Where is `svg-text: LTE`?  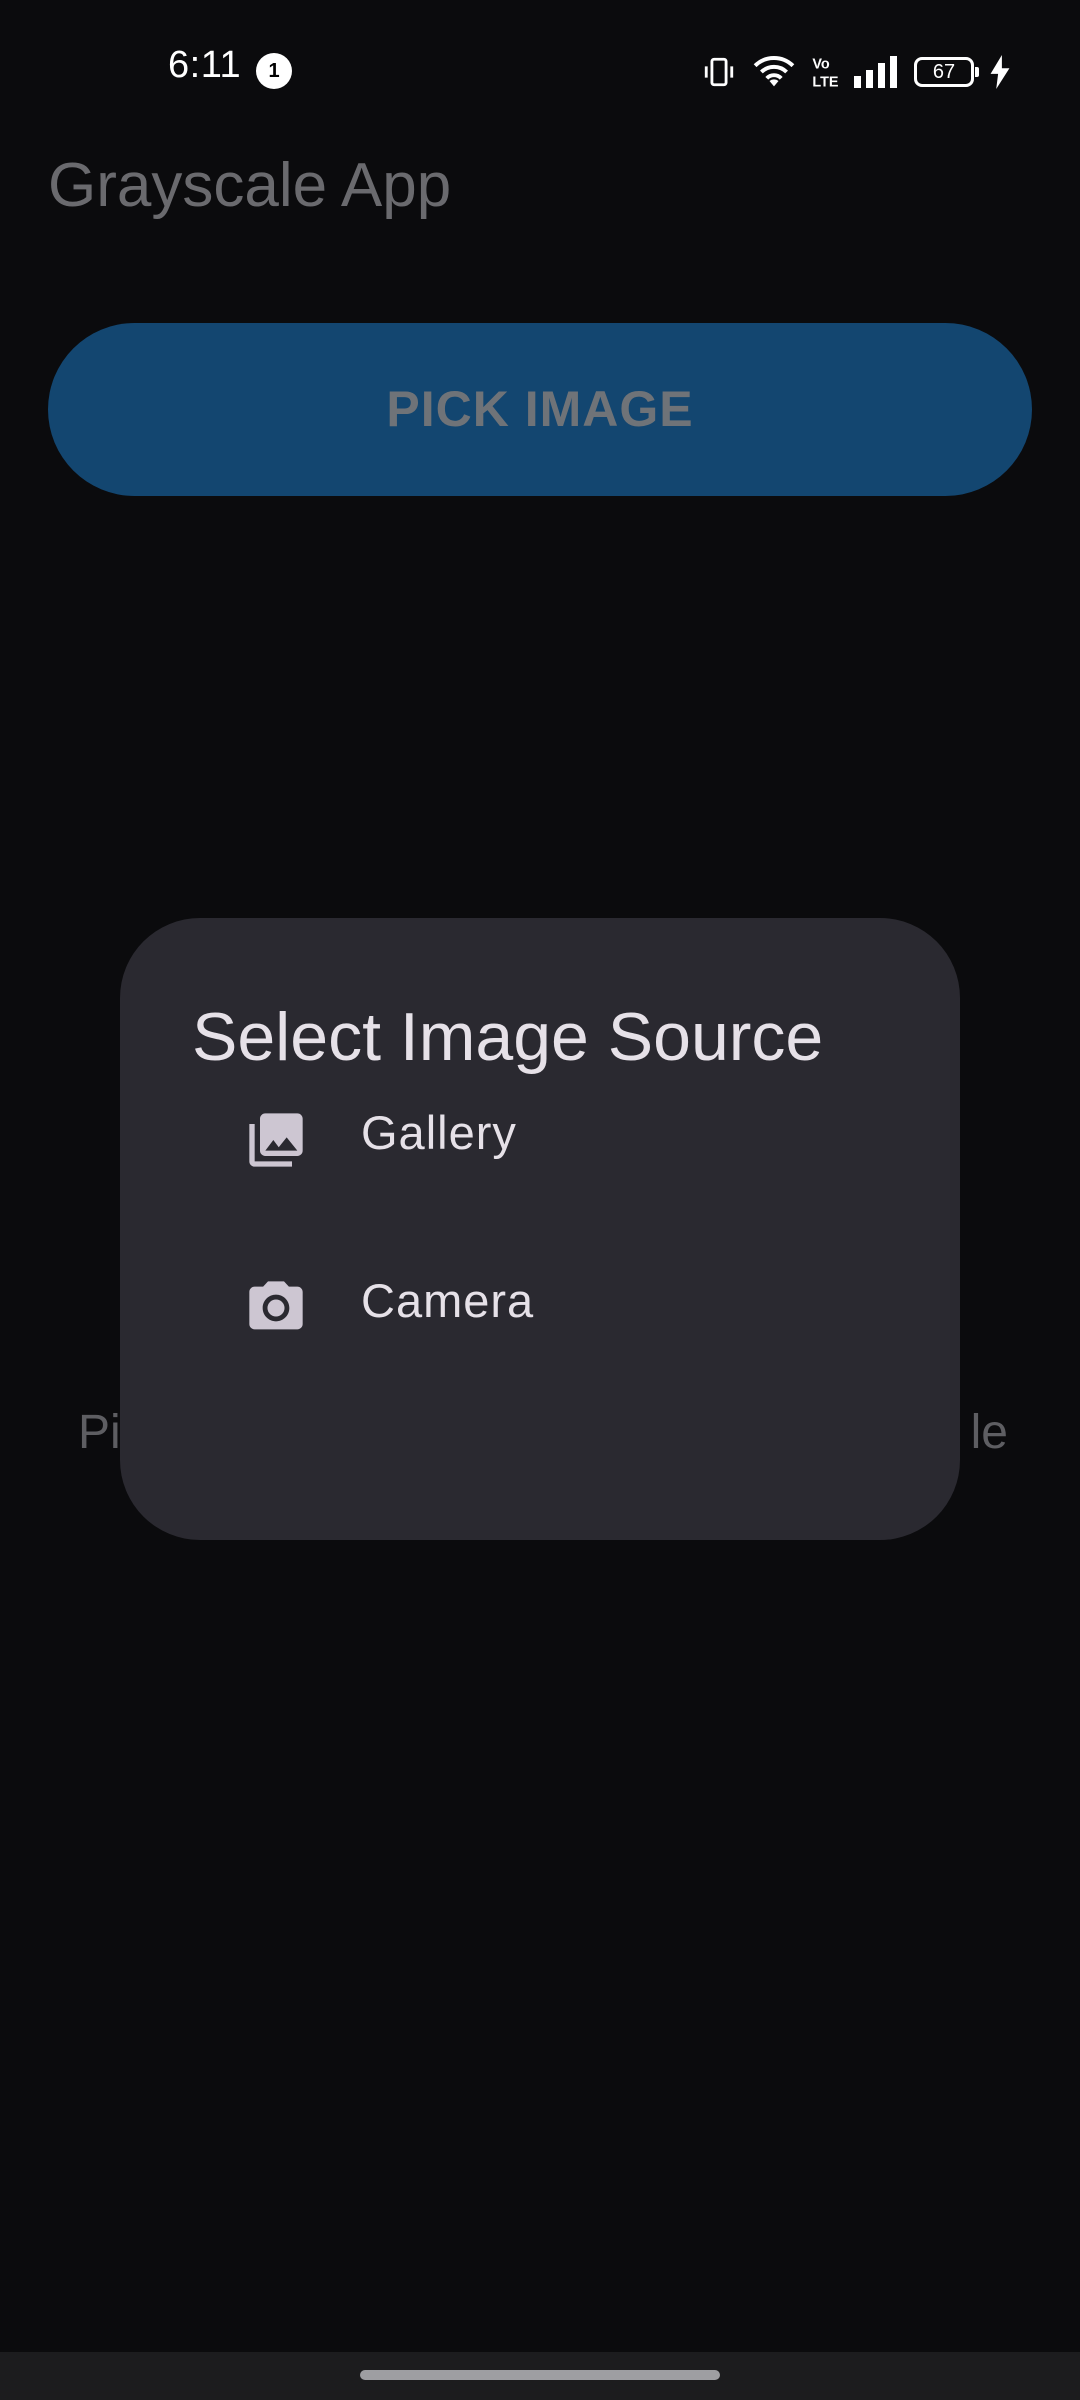 svg-text: LTE is located at coordinates (825, 82).